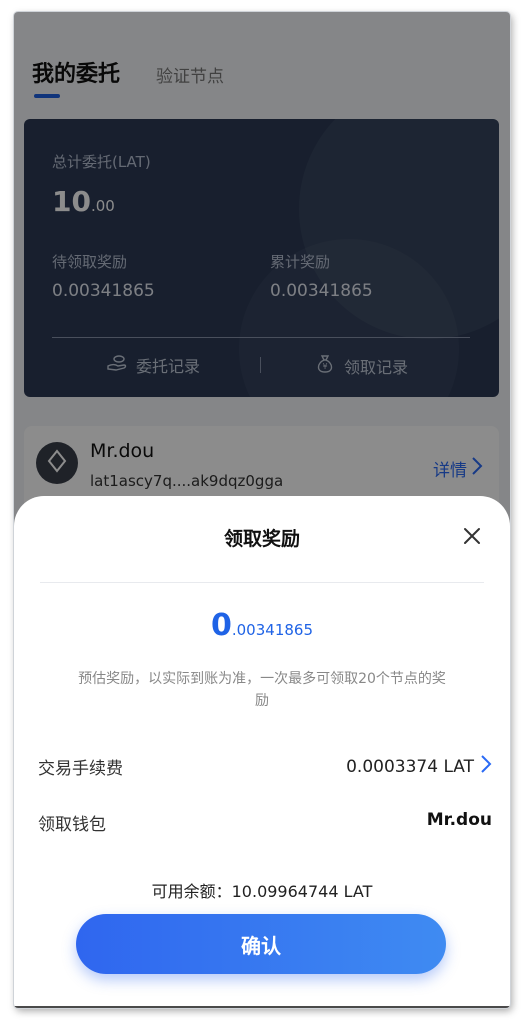 The width and height of the screenshot is (523, 1024). What do you see at coordinates (261, 944) in the screenshot?
I see `confirm-button: 确认` at bounding box center [261, 944].